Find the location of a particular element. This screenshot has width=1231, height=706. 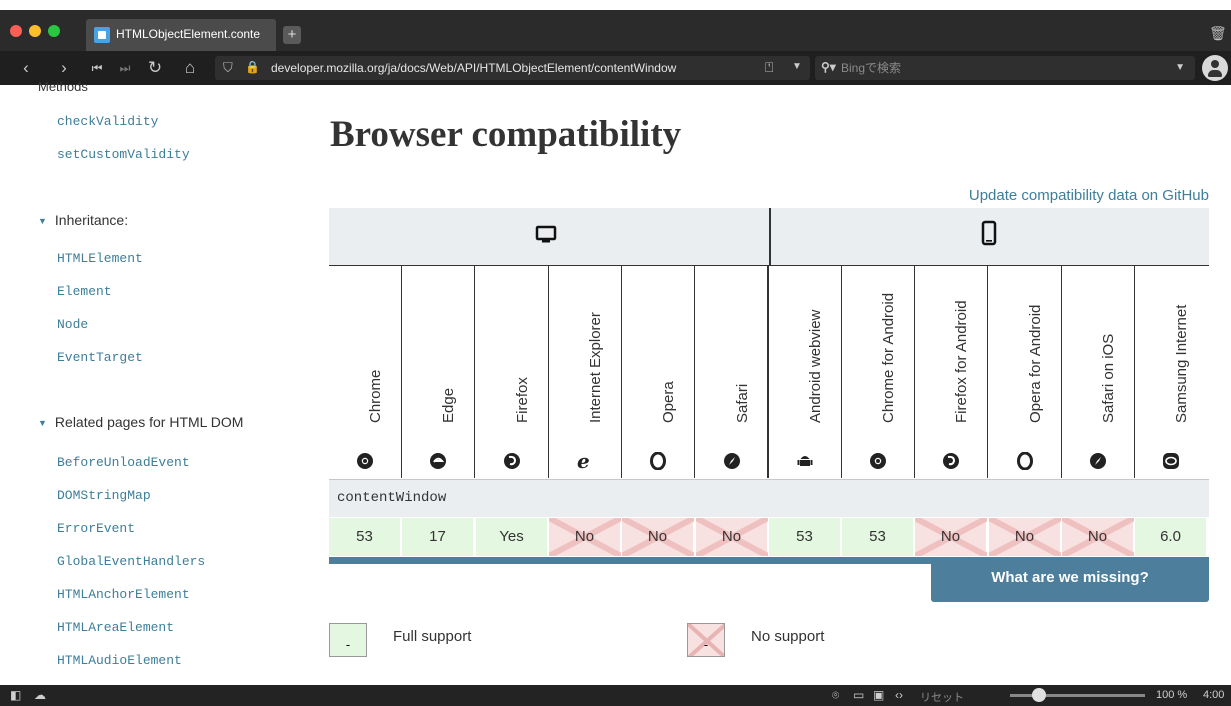

browser-name: Firefox for Android is located at coordinates (961, 361).